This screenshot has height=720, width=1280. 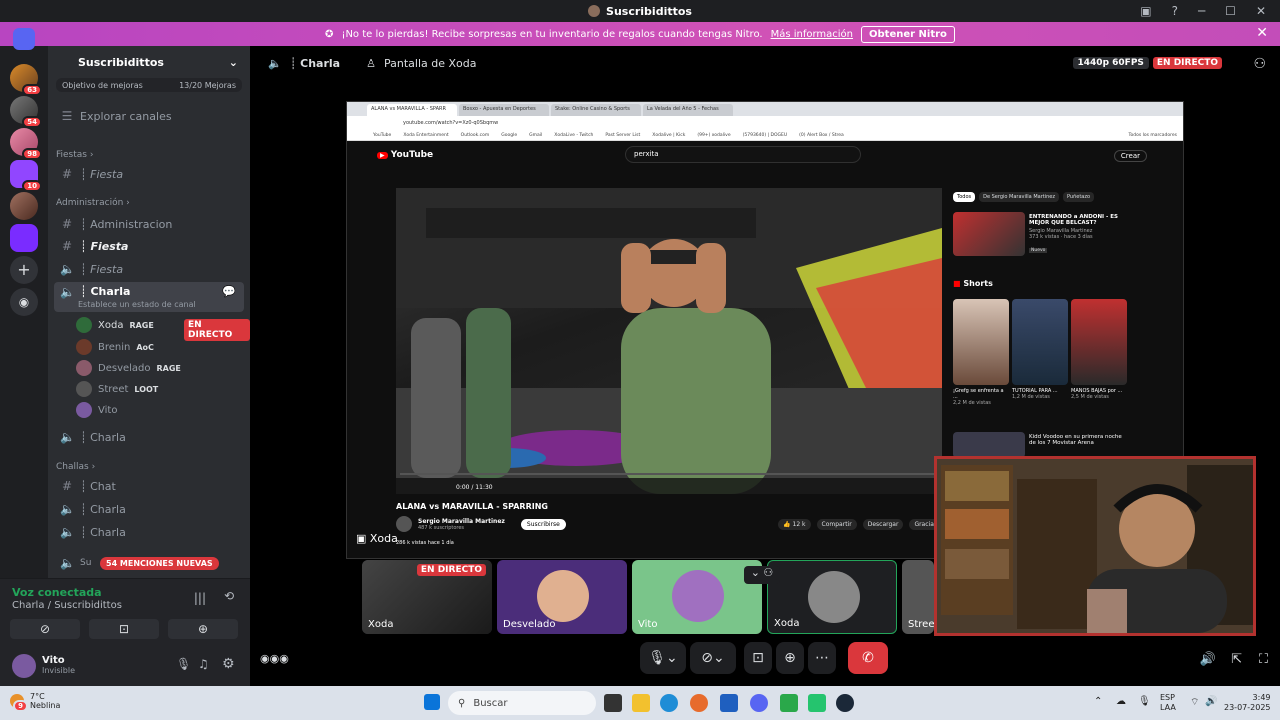 I want to click on stream-tile: EN DIRECTO Xoda, so click(x=427, y=597).